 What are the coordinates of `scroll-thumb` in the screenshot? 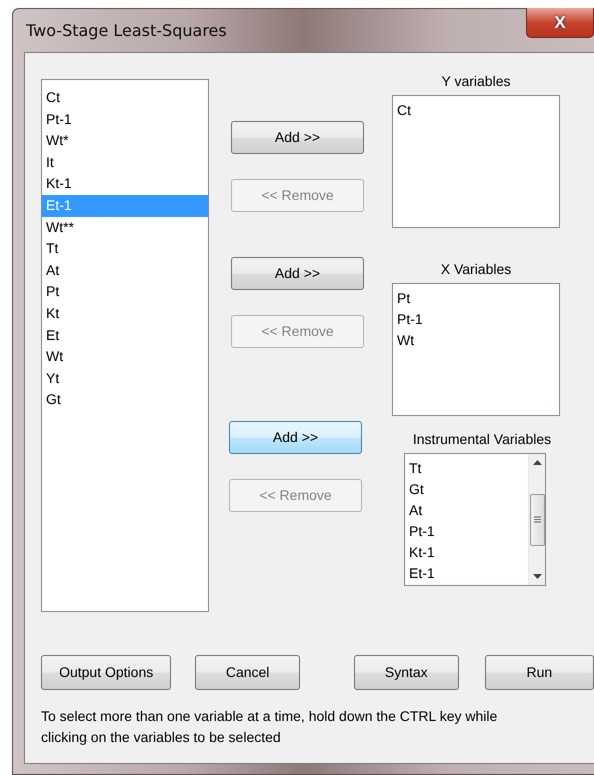 It's located at (537, 520).